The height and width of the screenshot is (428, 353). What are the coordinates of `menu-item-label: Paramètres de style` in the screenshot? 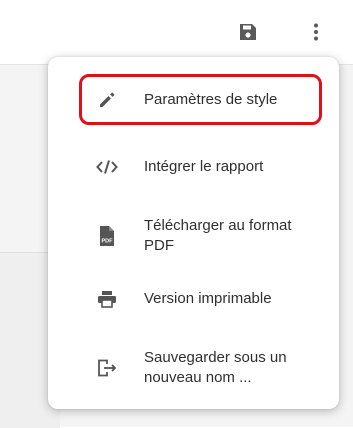 It's located at (211, 99).